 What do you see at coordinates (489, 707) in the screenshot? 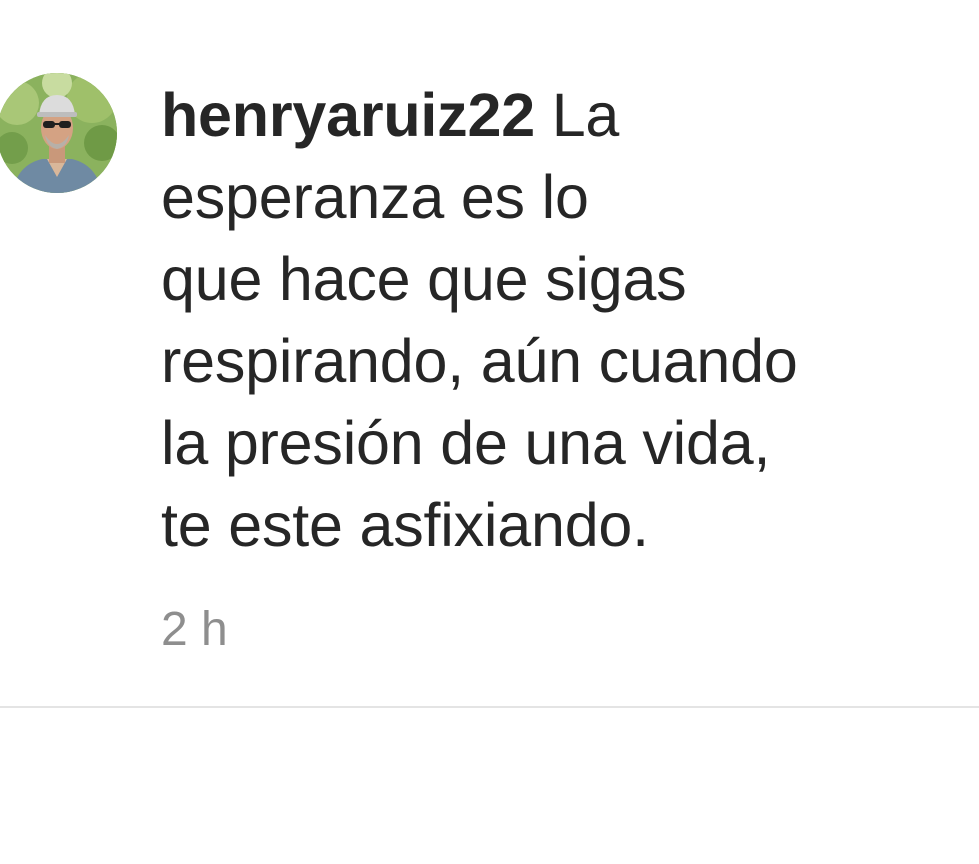
I see `divider` at bounding box center [489, 707].